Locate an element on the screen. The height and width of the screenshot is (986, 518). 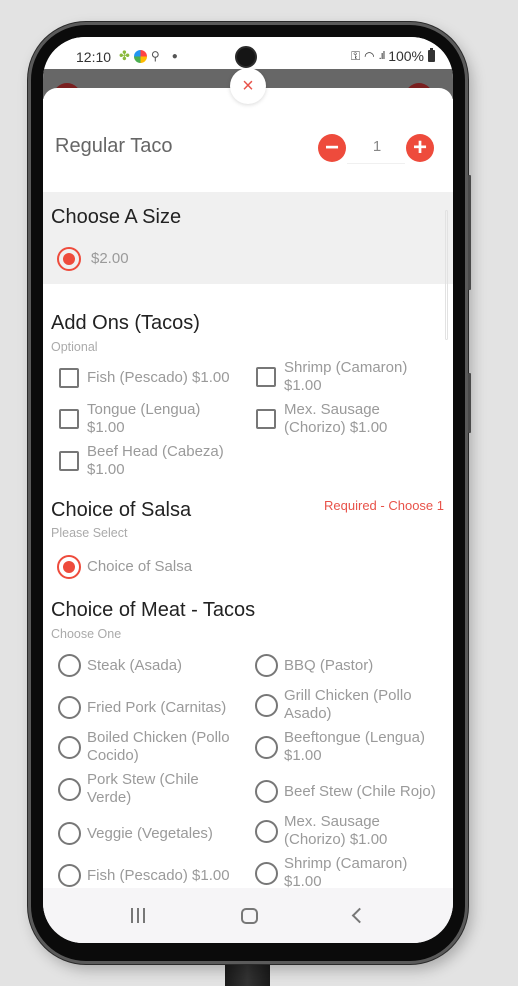
wifi-icon: ◠ is located at coordinates (369, 56).